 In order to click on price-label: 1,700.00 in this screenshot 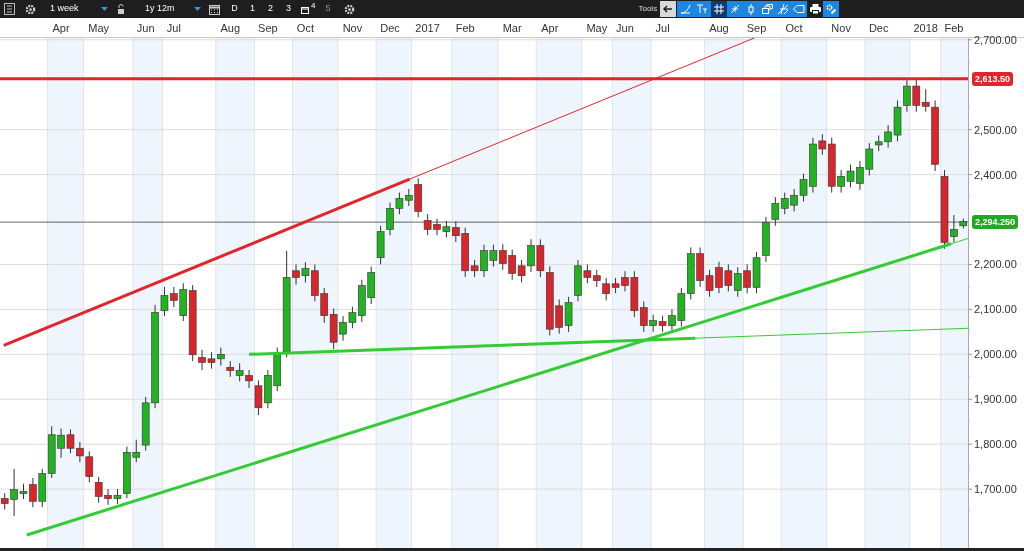, I will do `click(995, 489)`.